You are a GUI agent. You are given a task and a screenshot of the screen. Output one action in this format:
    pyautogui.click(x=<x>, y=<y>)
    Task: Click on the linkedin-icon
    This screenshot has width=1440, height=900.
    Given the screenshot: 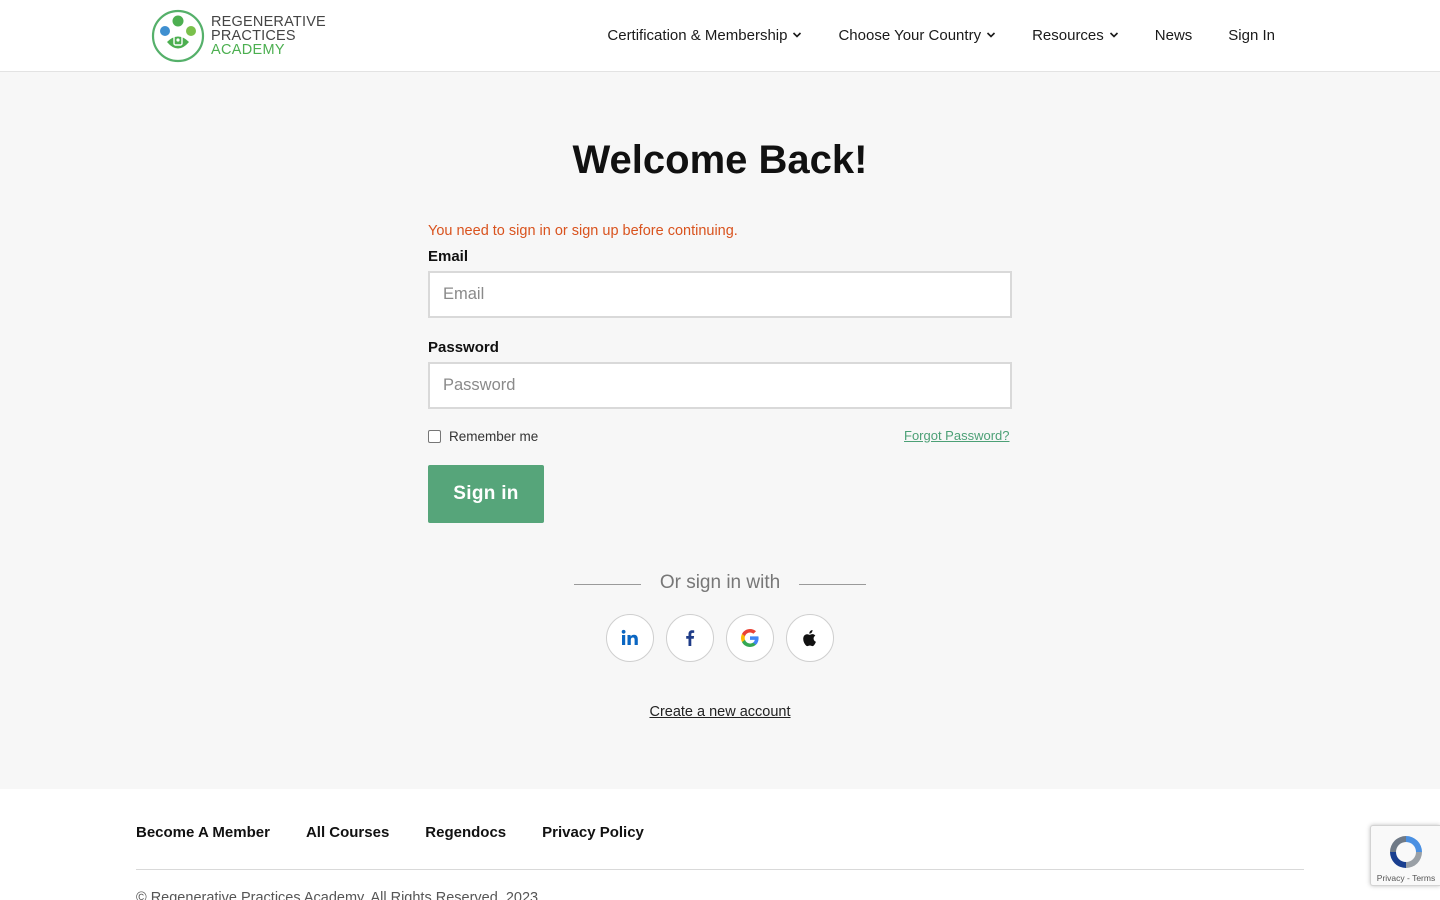 What is the action you would take?
    pyautogui.click(x=629, y=637)
    